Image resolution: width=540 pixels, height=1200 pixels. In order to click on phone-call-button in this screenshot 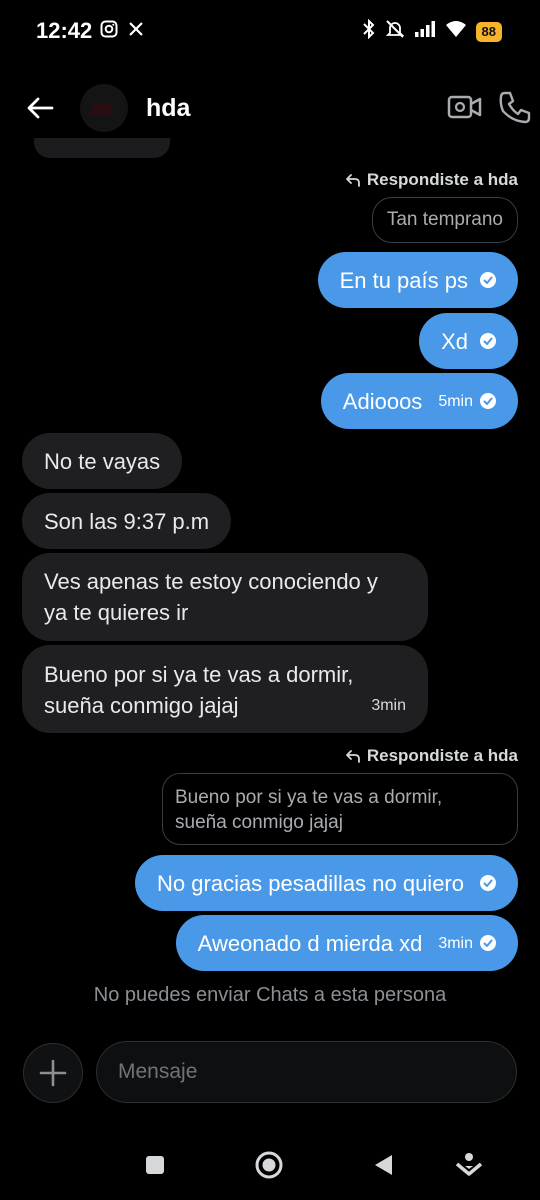, I will do `click(516, 108)`.